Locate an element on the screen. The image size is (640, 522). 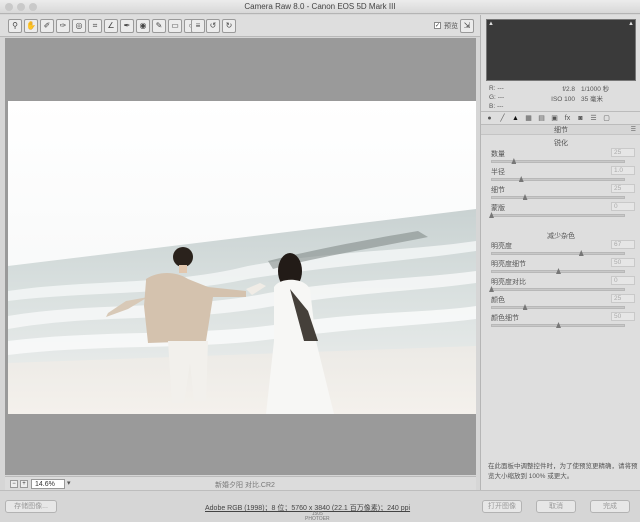
rotate-right-icon: ↻ is located at coordinates (229, 26).